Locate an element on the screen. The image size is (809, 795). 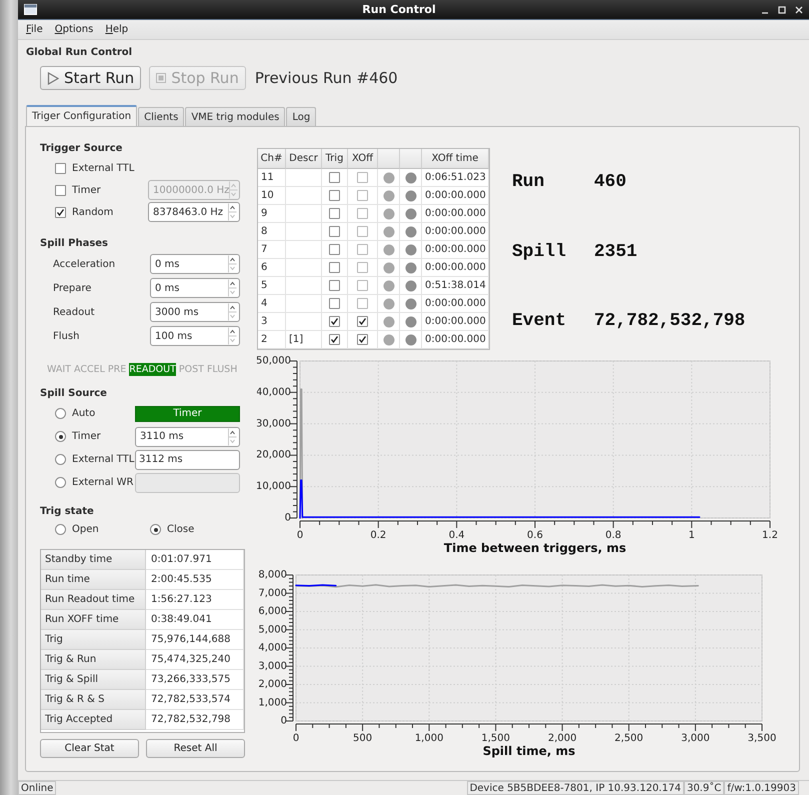
spin-box: 3000 ms is located at coordinates (195, 312).